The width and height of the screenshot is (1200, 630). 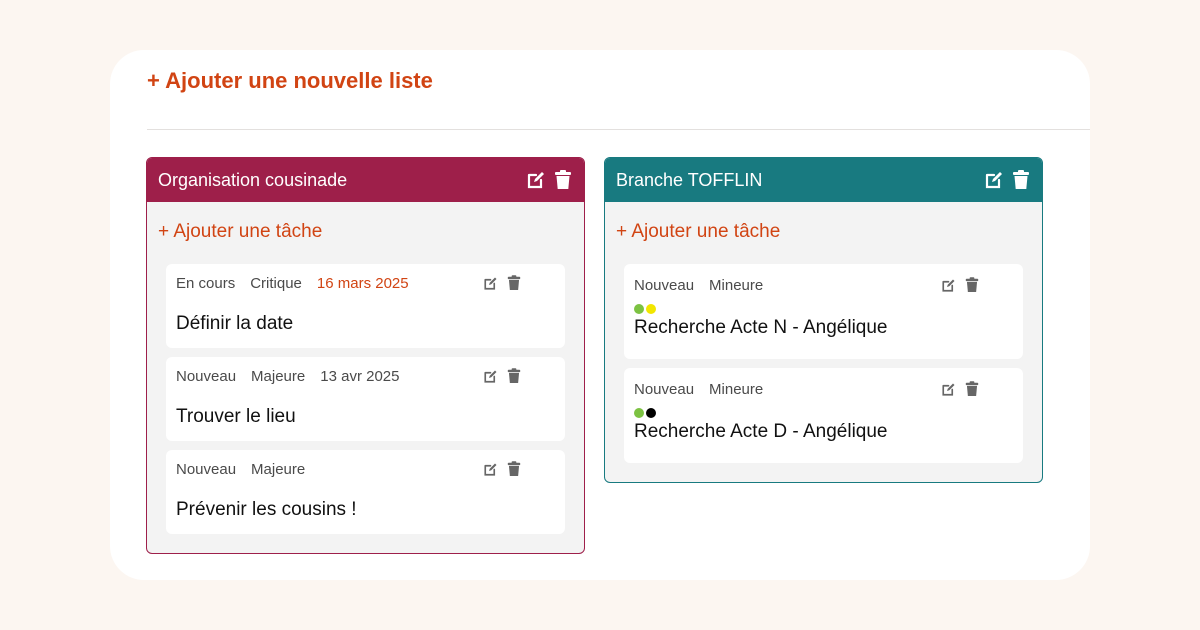 What do you see at coordinates (689, 179) in the screenshot?
I see `list-title: Branche TOFFLIN` at bounding box center [689, 179].